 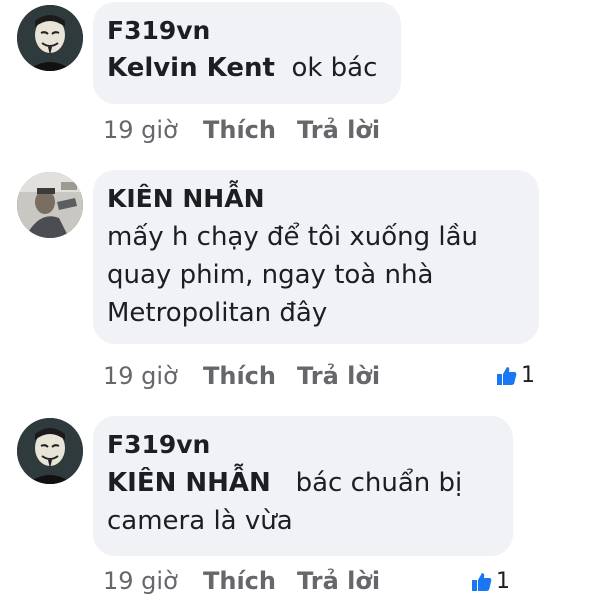 What do you see at coordinates (217, 313) in the screenshot?
I see `comment-line: Metropolitan đây` at bounding box center [217, 313].